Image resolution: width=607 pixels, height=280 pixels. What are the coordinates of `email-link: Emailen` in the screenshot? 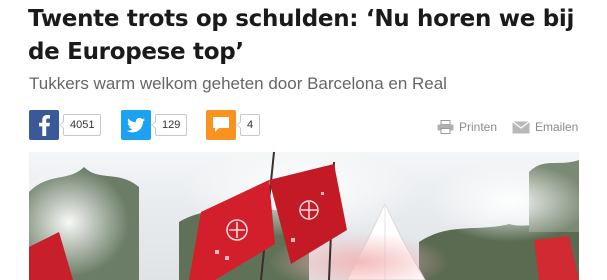 It's located at (545, 127).